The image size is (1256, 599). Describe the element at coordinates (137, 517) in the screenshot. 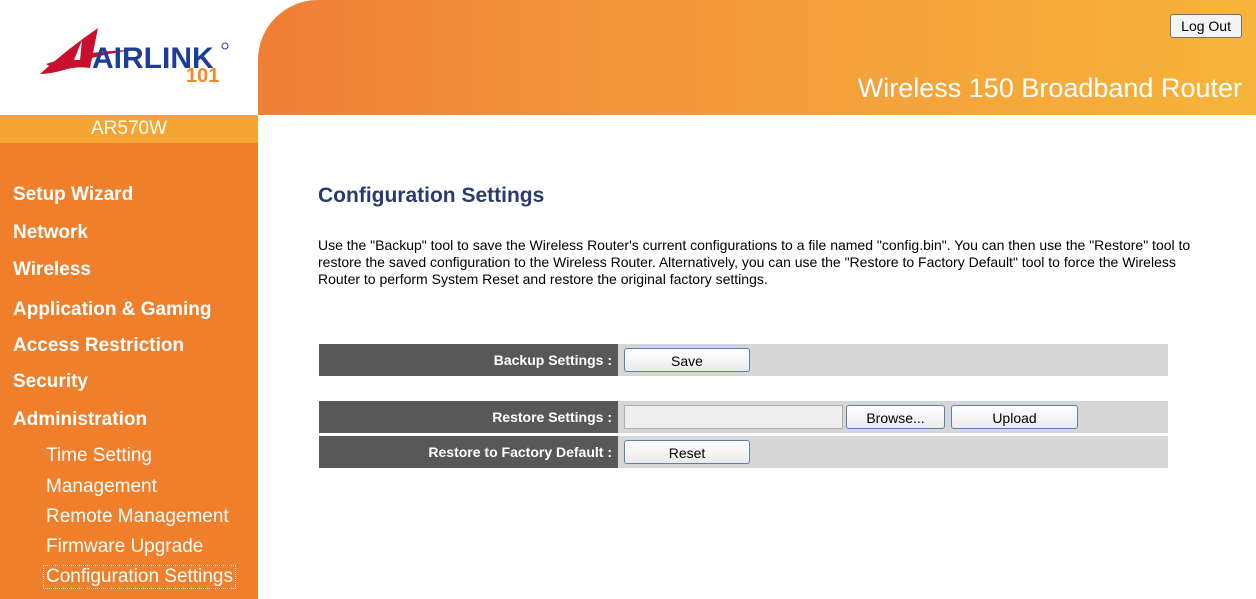

I see `nav-remote-management: Remote Management` at that location.